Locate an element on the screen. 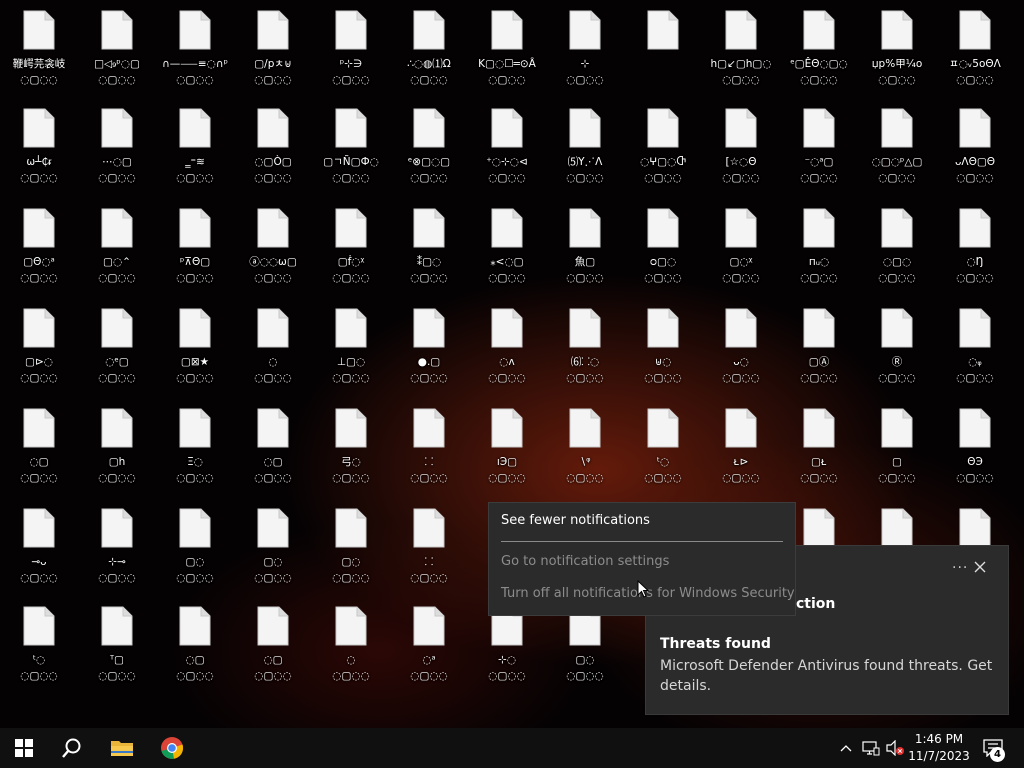 The height and width of the screenshot is (768, 1024). desktop-file-icon: ᴗ◌ ◌▢◌◌ is located at coordinates (741, 354).